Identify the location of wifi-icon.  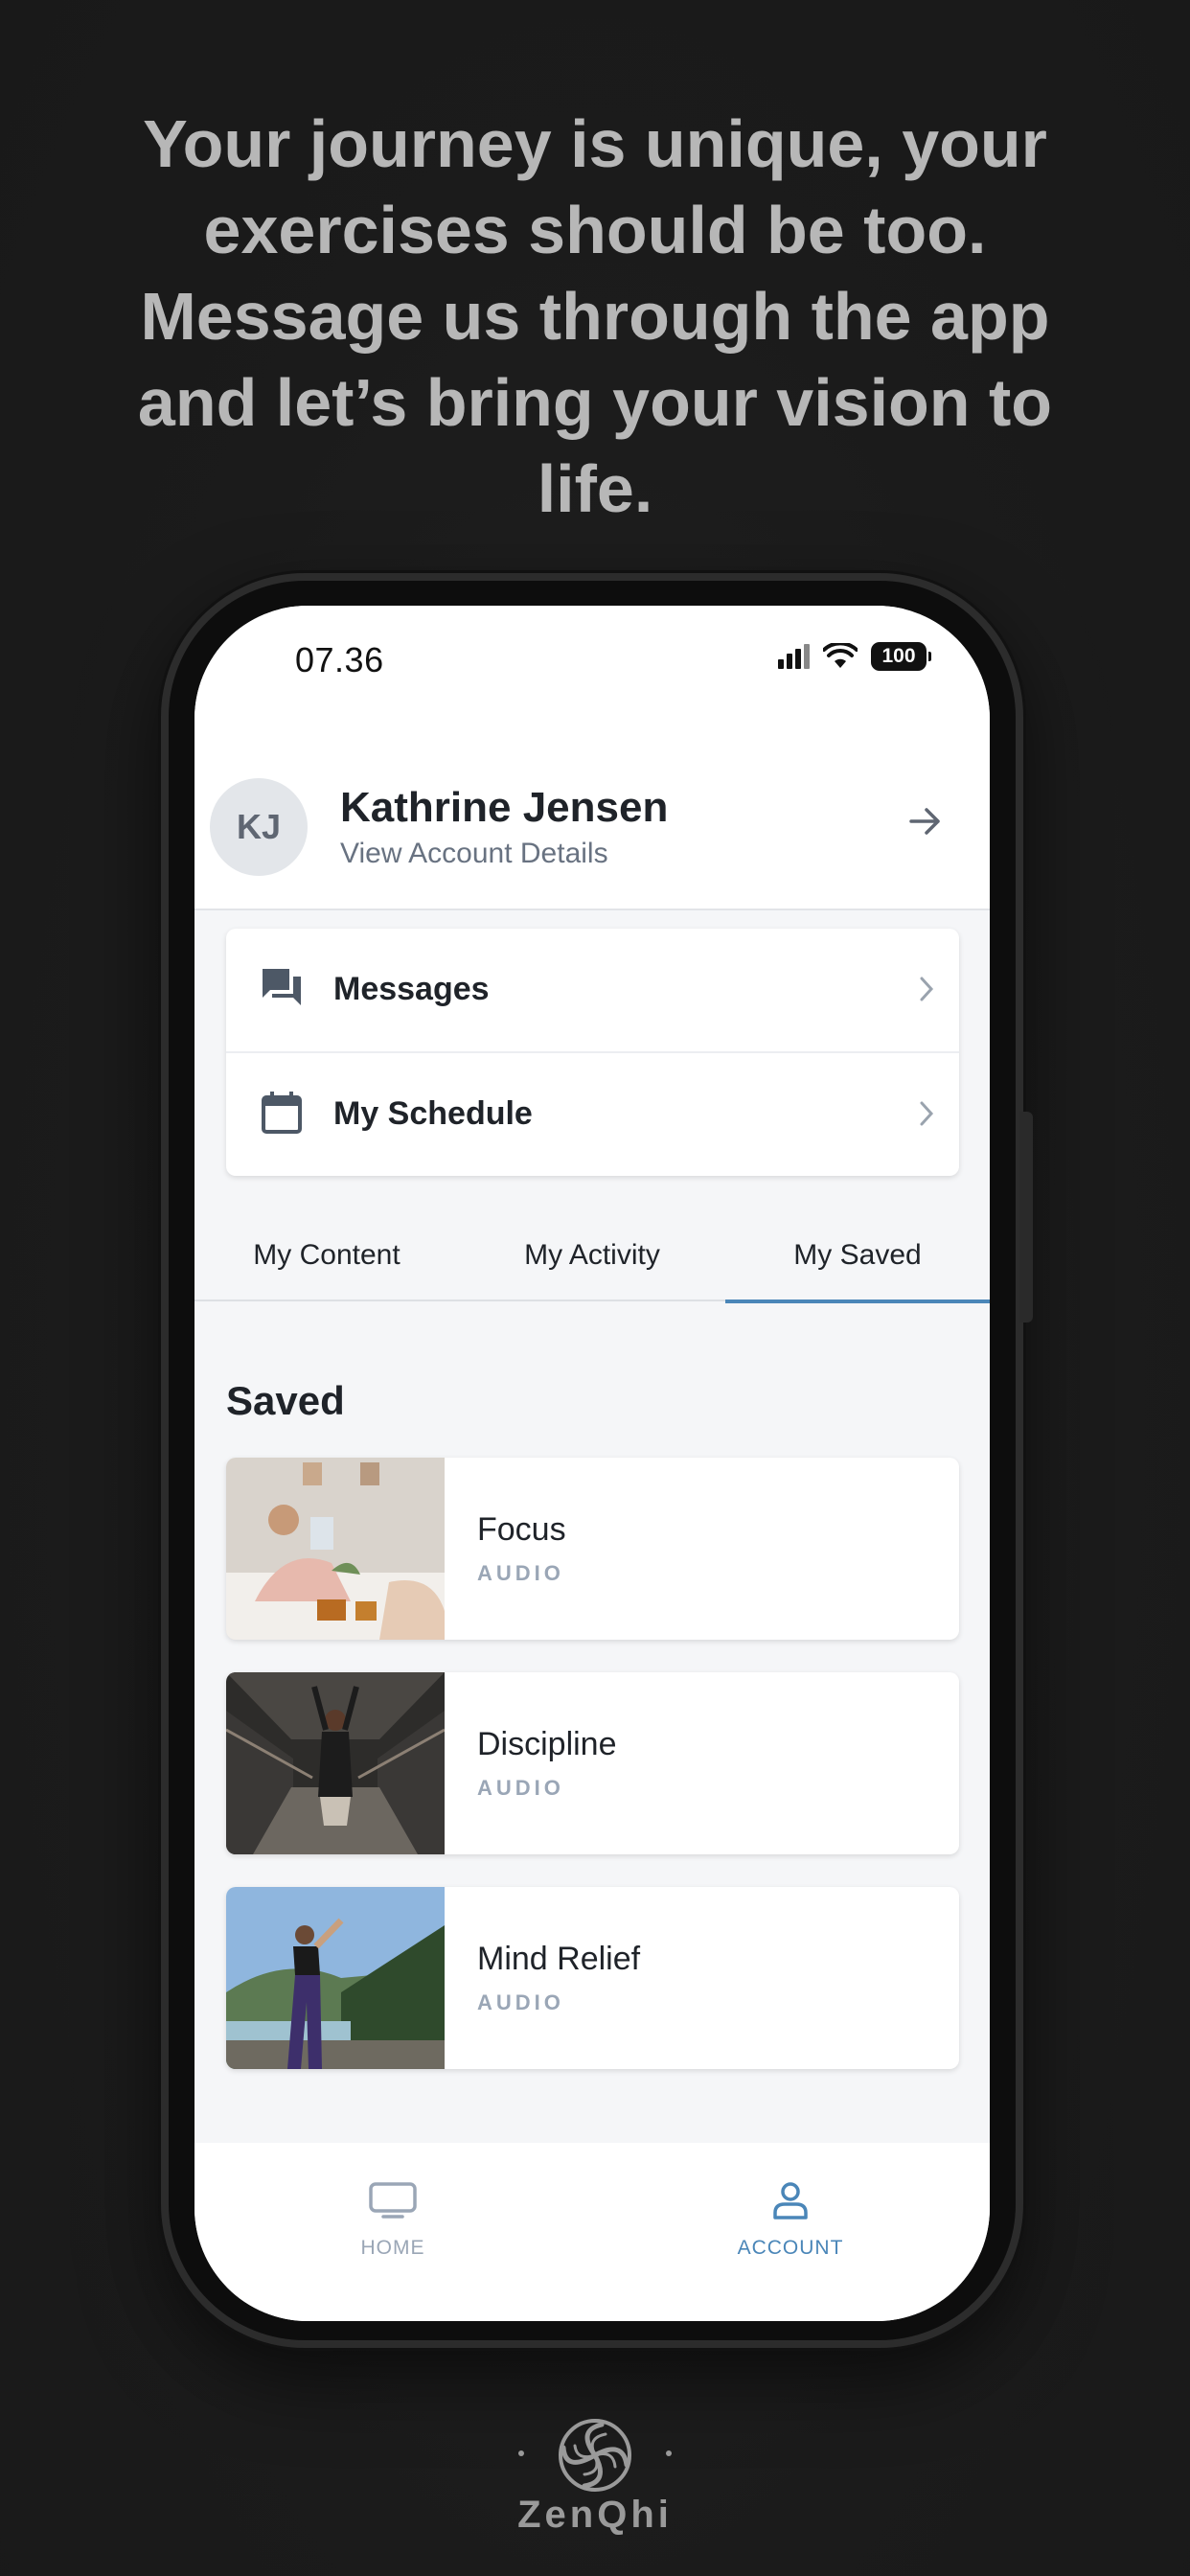
(841, 655).